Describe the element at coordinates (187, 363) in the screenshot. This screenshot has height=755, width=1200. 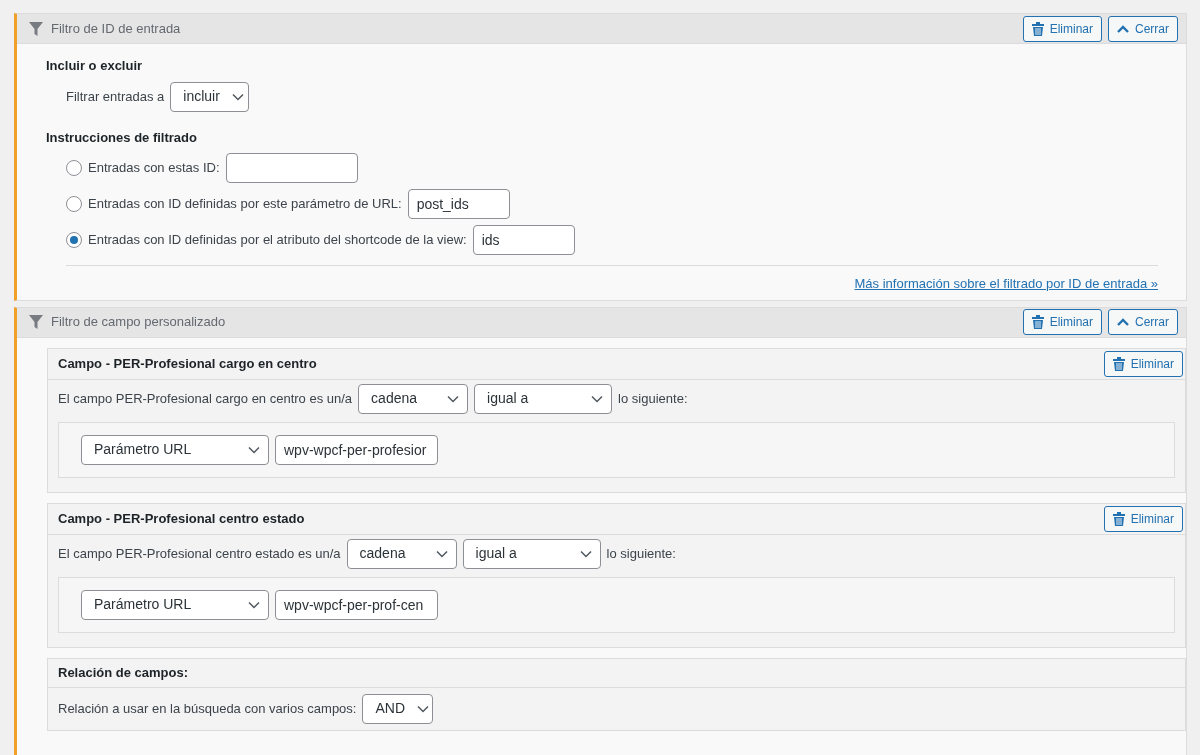
I see `field-title: Campo - PER-Profesional cargo en centro` at that location.